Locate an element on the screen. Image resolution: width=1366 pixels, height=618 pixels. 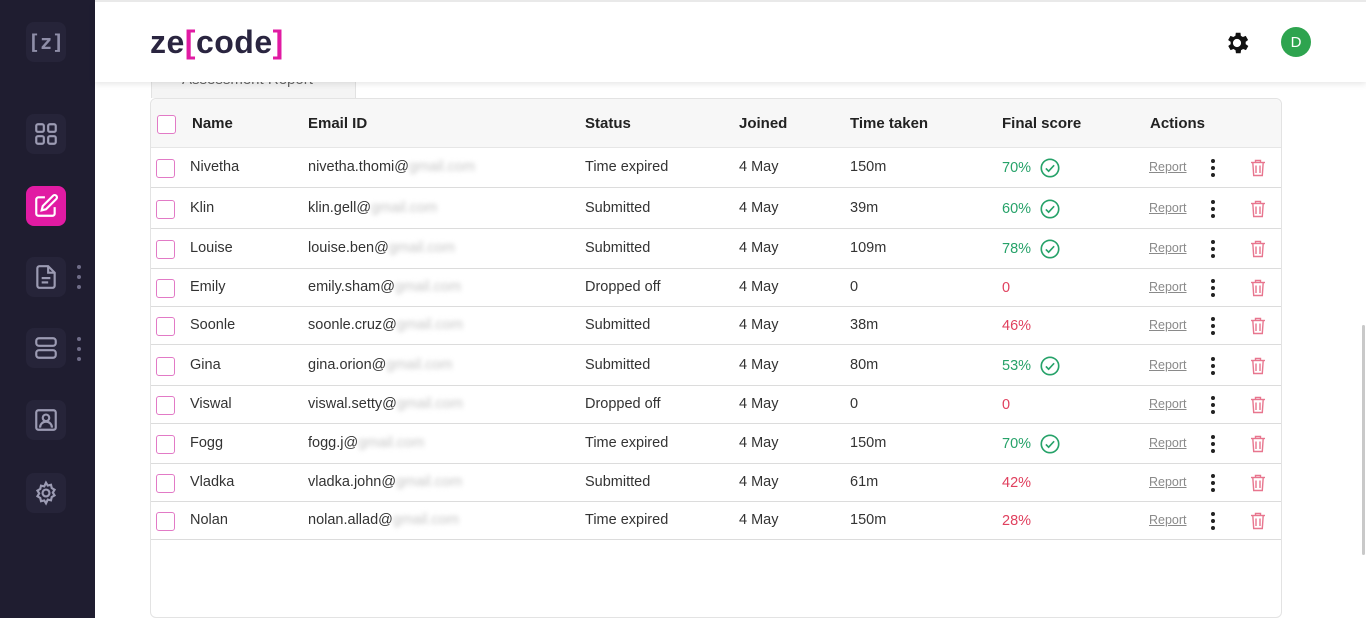
candidate-email: klin.gell@gmail.com is located at coordinates (373, 208).